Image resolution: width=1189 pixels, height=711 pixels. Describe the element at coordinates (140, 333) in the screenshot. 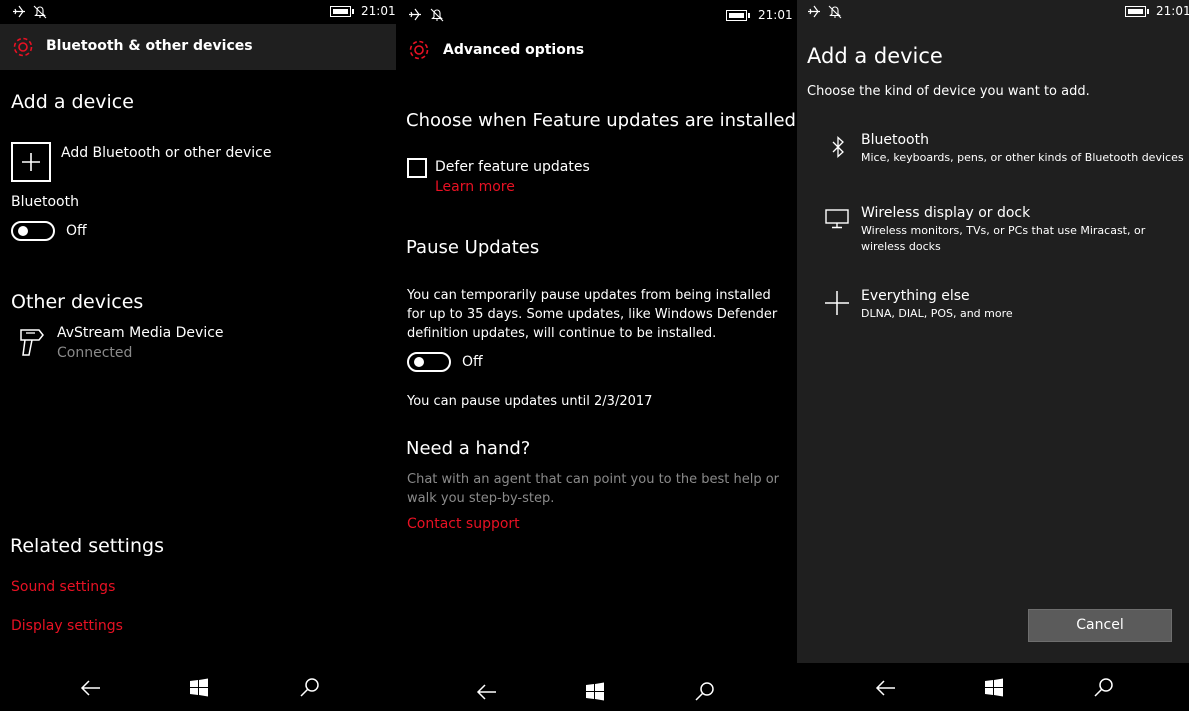

I see `device-name: AvStream Media Device` at that location.